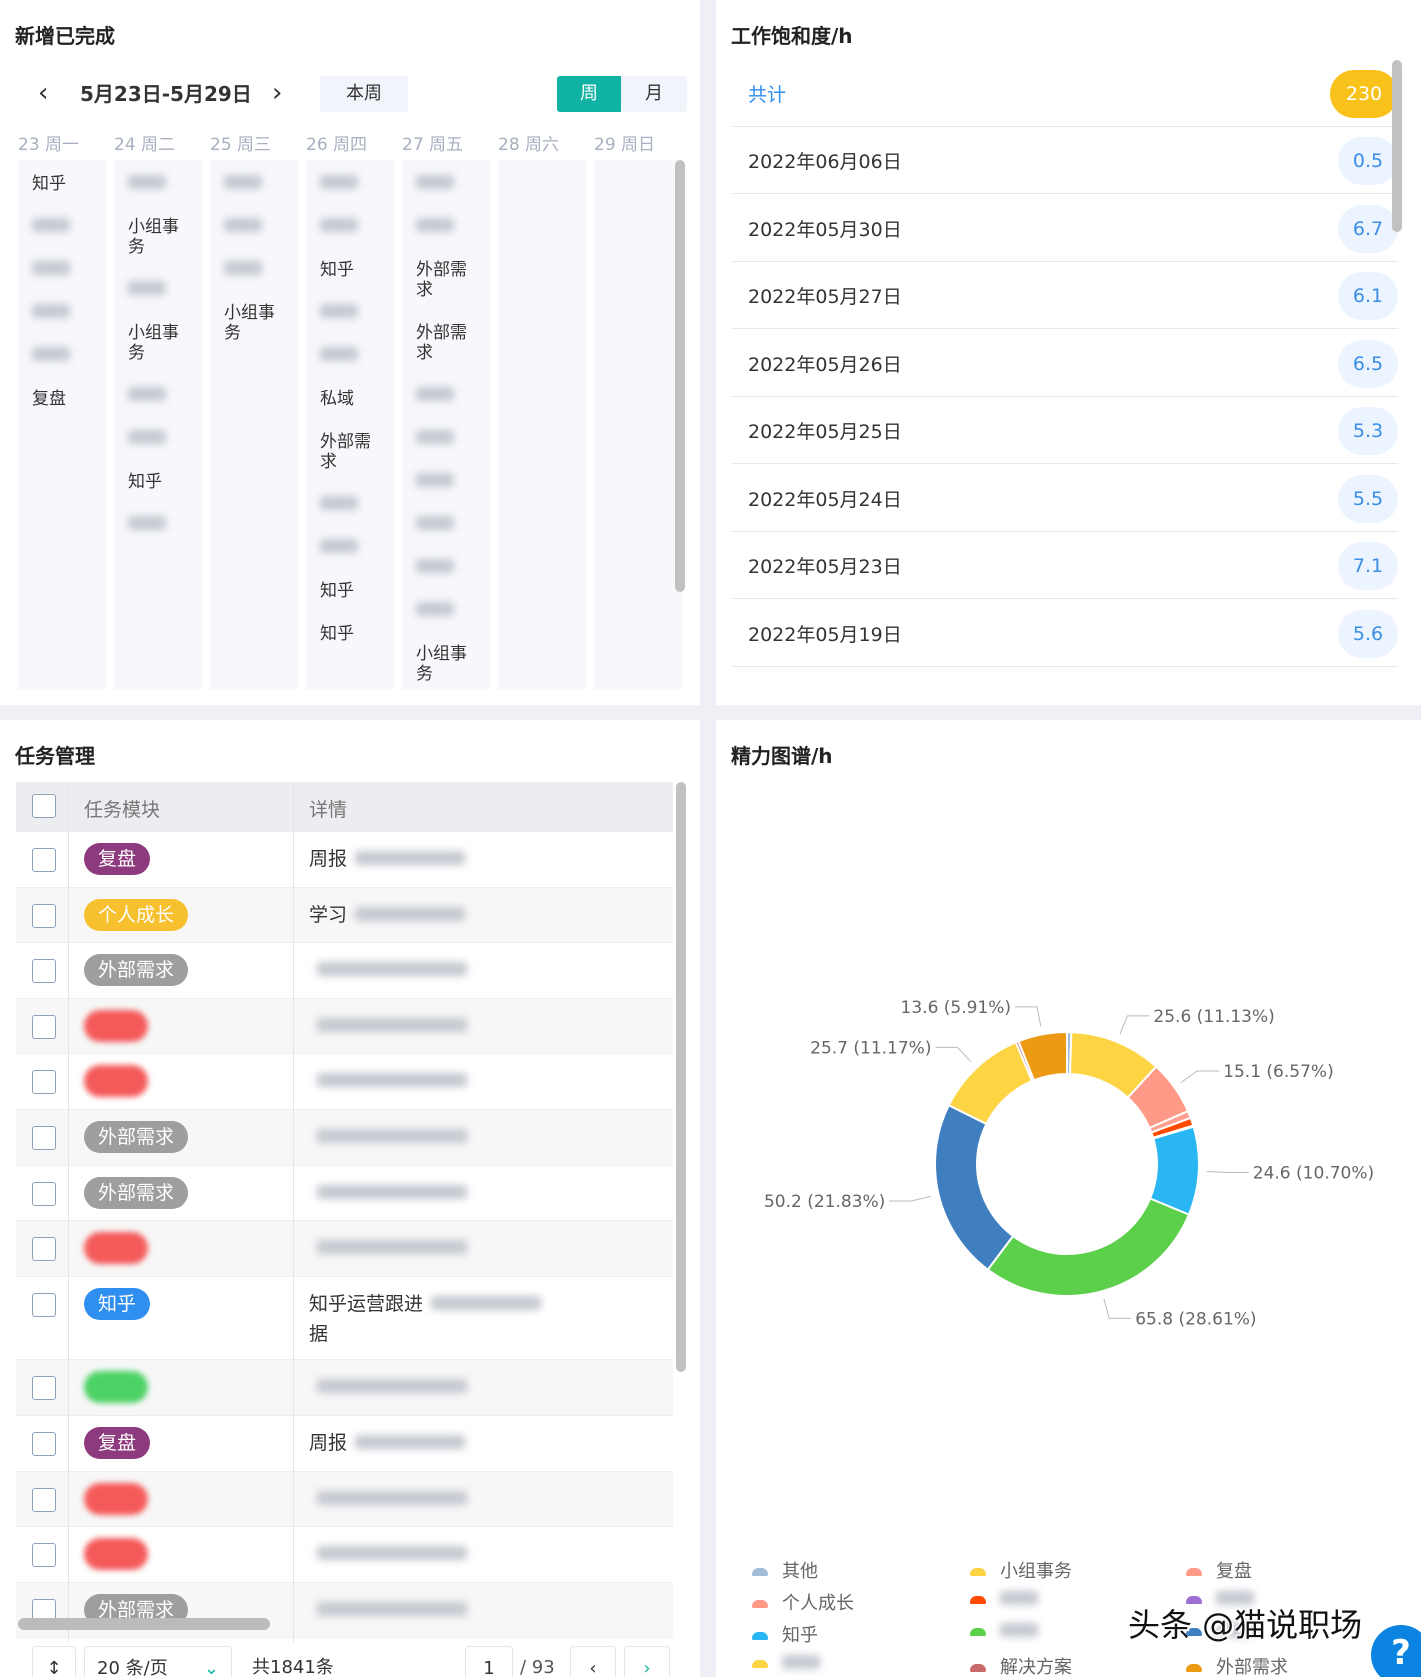  I want to click on saturation-scrollbar, so click(1397, 146).